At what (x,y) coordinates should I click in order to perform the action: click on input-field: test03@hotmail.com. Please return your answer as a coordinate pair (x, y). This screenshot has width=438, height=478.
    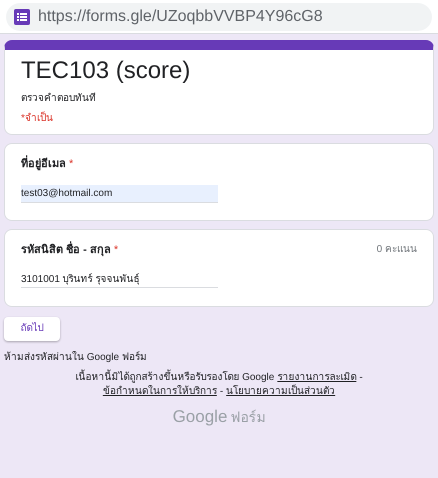
    Looking at the image, I should click on (119, 193).